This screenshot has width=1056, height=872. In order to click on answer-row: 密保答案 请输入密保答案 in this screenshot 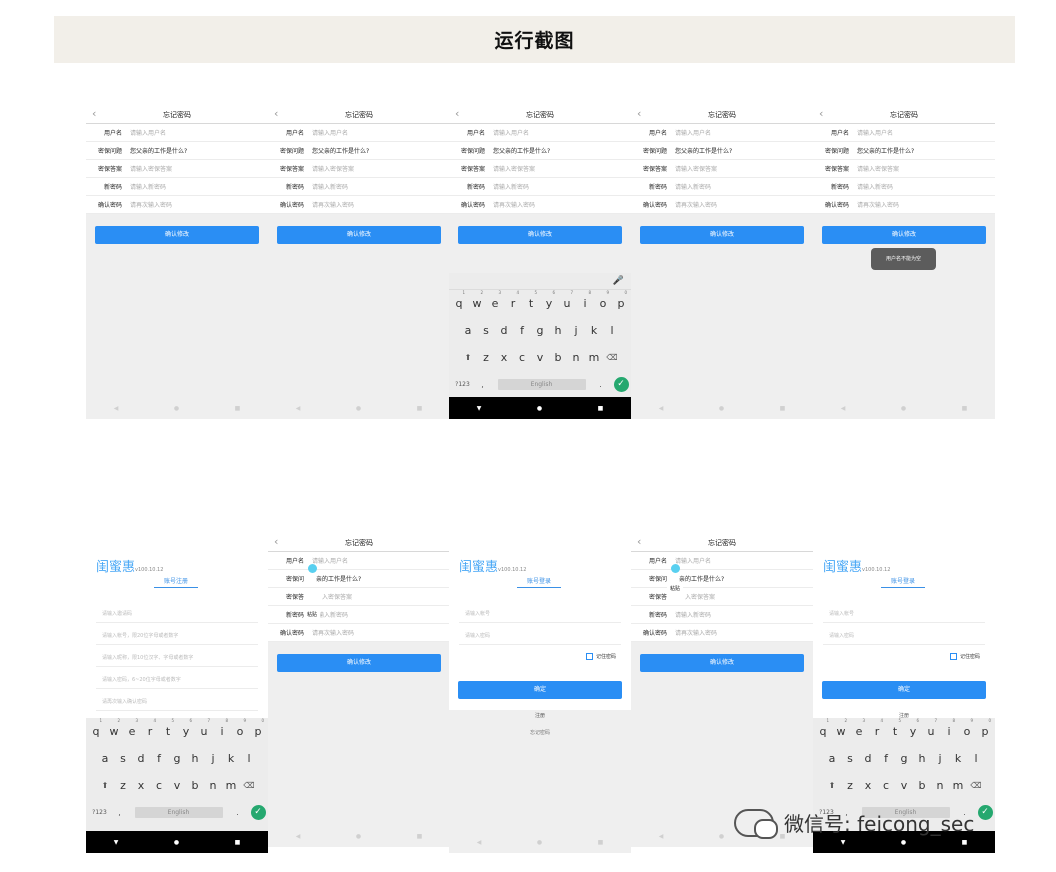, I will do `click(359, 169)`.